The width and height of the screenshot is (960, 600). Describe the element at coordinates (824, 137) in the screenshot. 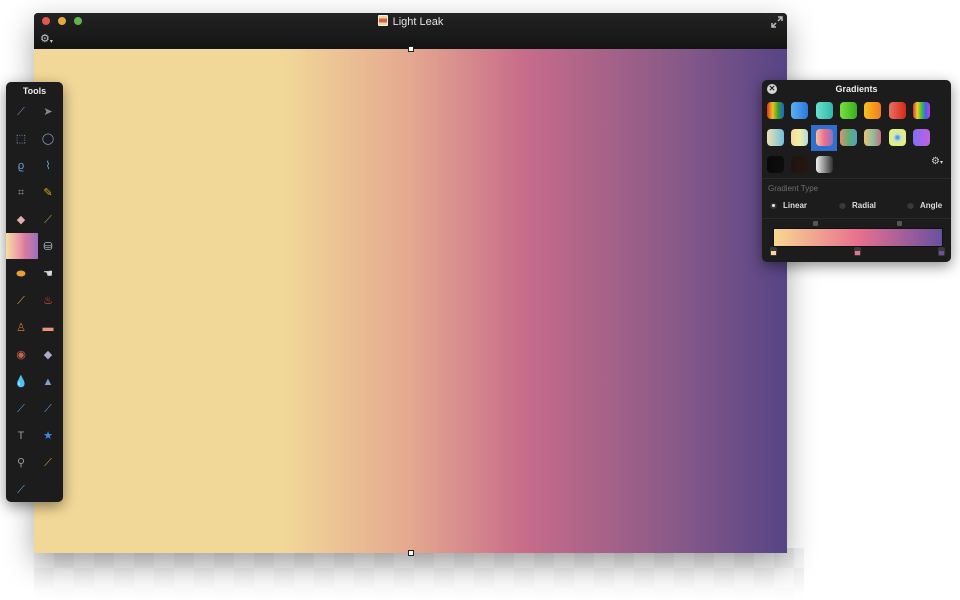

I see `gradient-preset-light-leak` at that location.